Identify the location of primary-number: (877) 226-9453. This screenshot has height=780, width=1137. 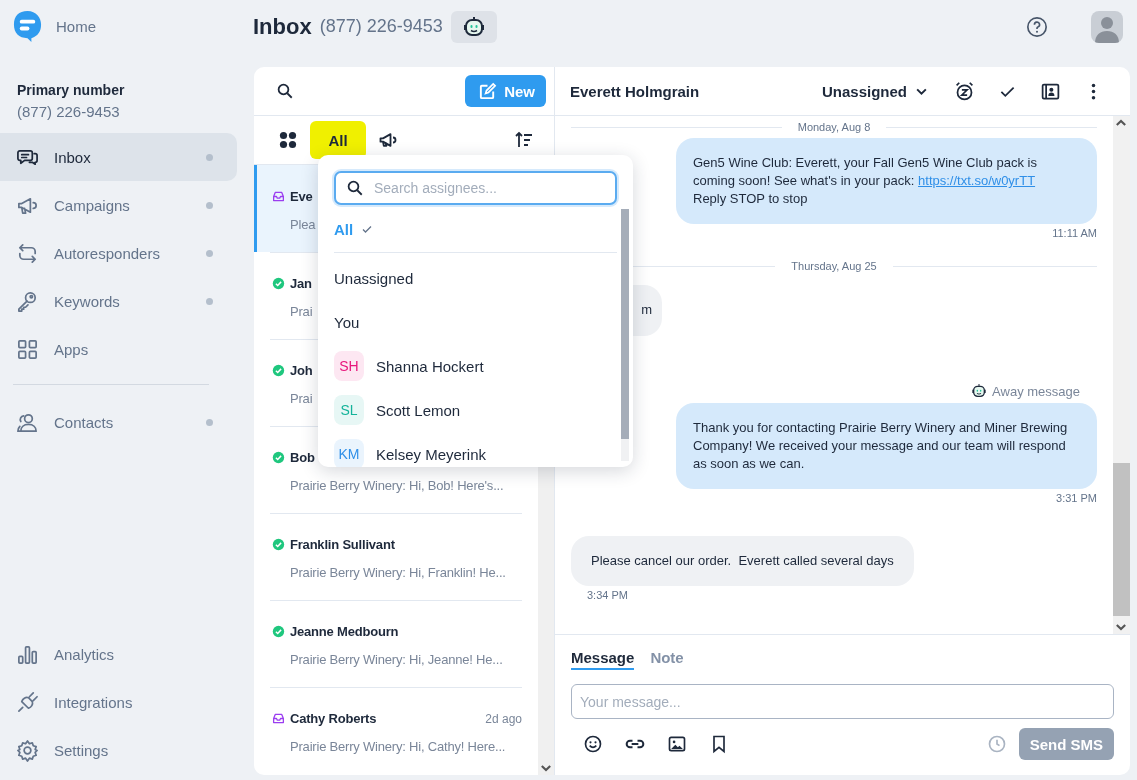
(69, 111).